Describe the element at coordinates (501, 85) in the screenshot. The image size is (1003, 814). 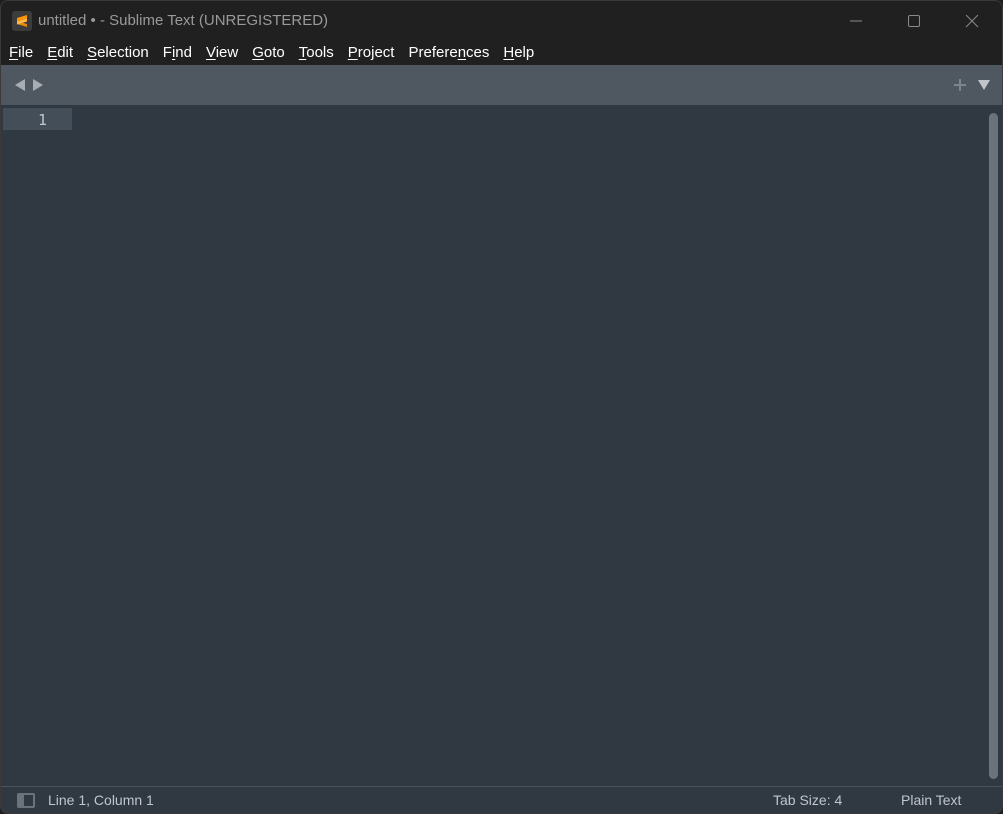
I see `tab-bar` at that location.